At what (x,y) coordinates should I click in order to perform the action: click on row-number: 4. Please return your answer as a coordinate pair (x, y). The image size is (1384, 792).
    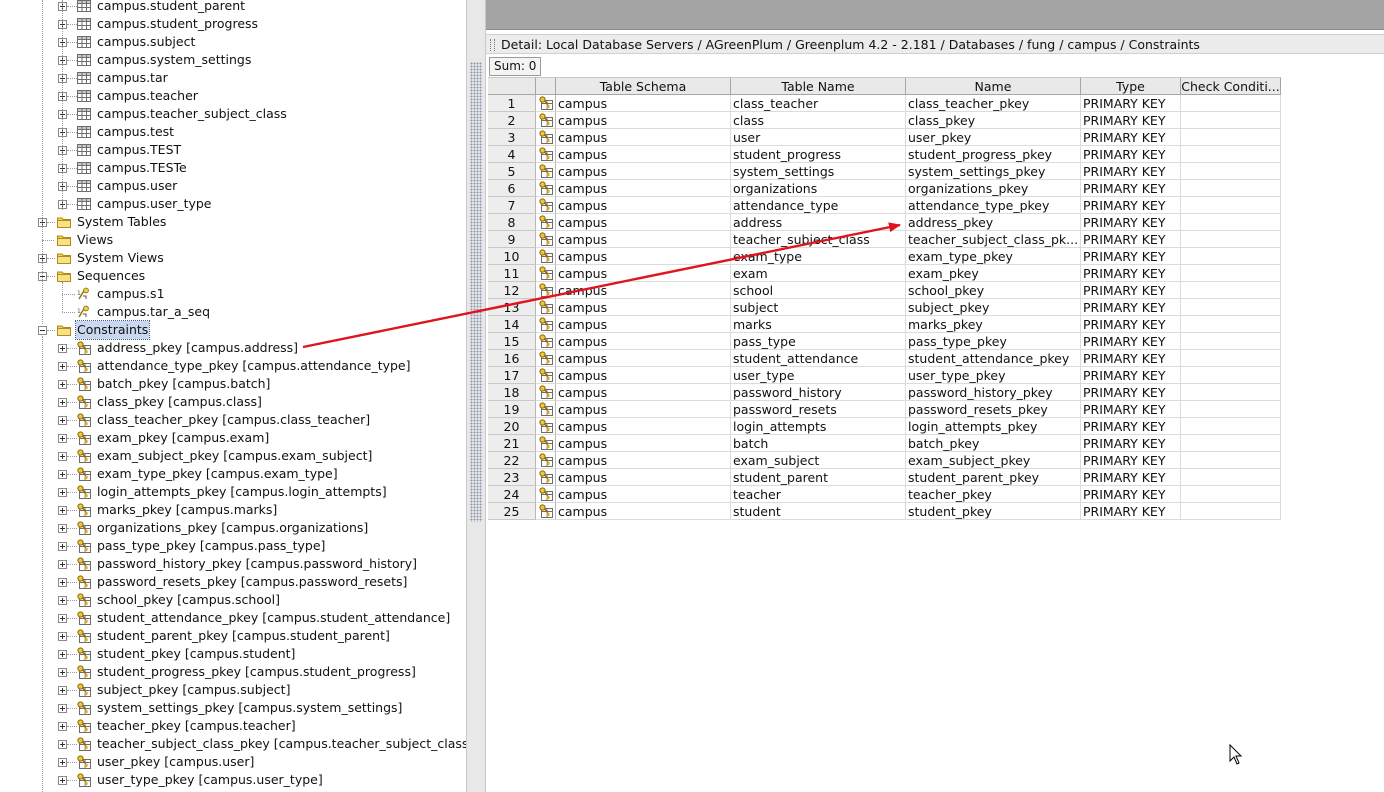
    Looking at the image, I should click on (512, 154).